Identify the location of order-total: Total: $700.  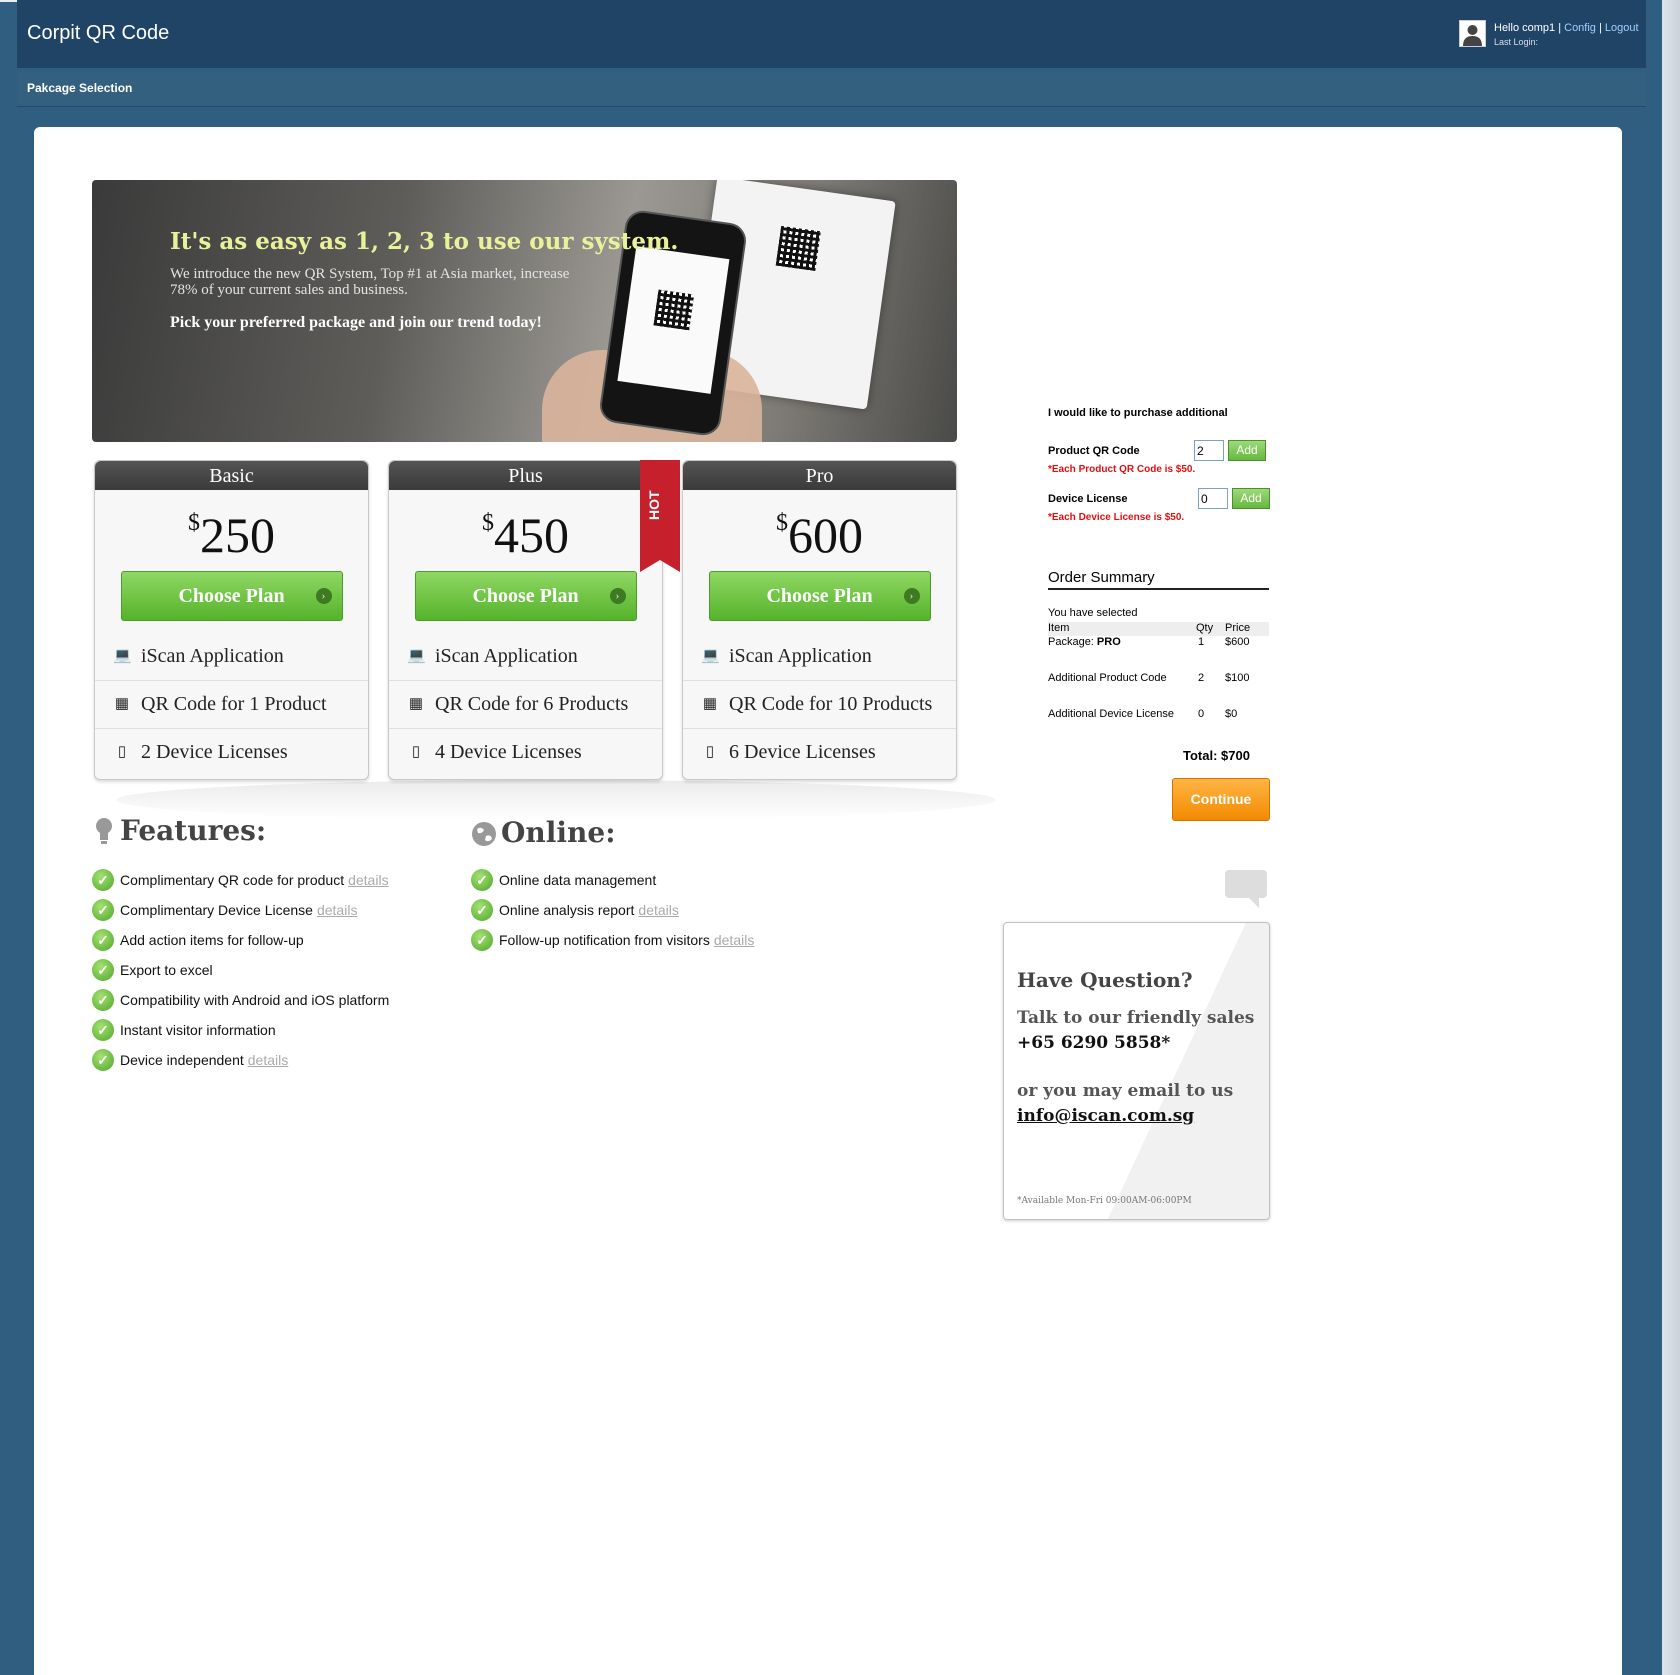
(1216, 755).